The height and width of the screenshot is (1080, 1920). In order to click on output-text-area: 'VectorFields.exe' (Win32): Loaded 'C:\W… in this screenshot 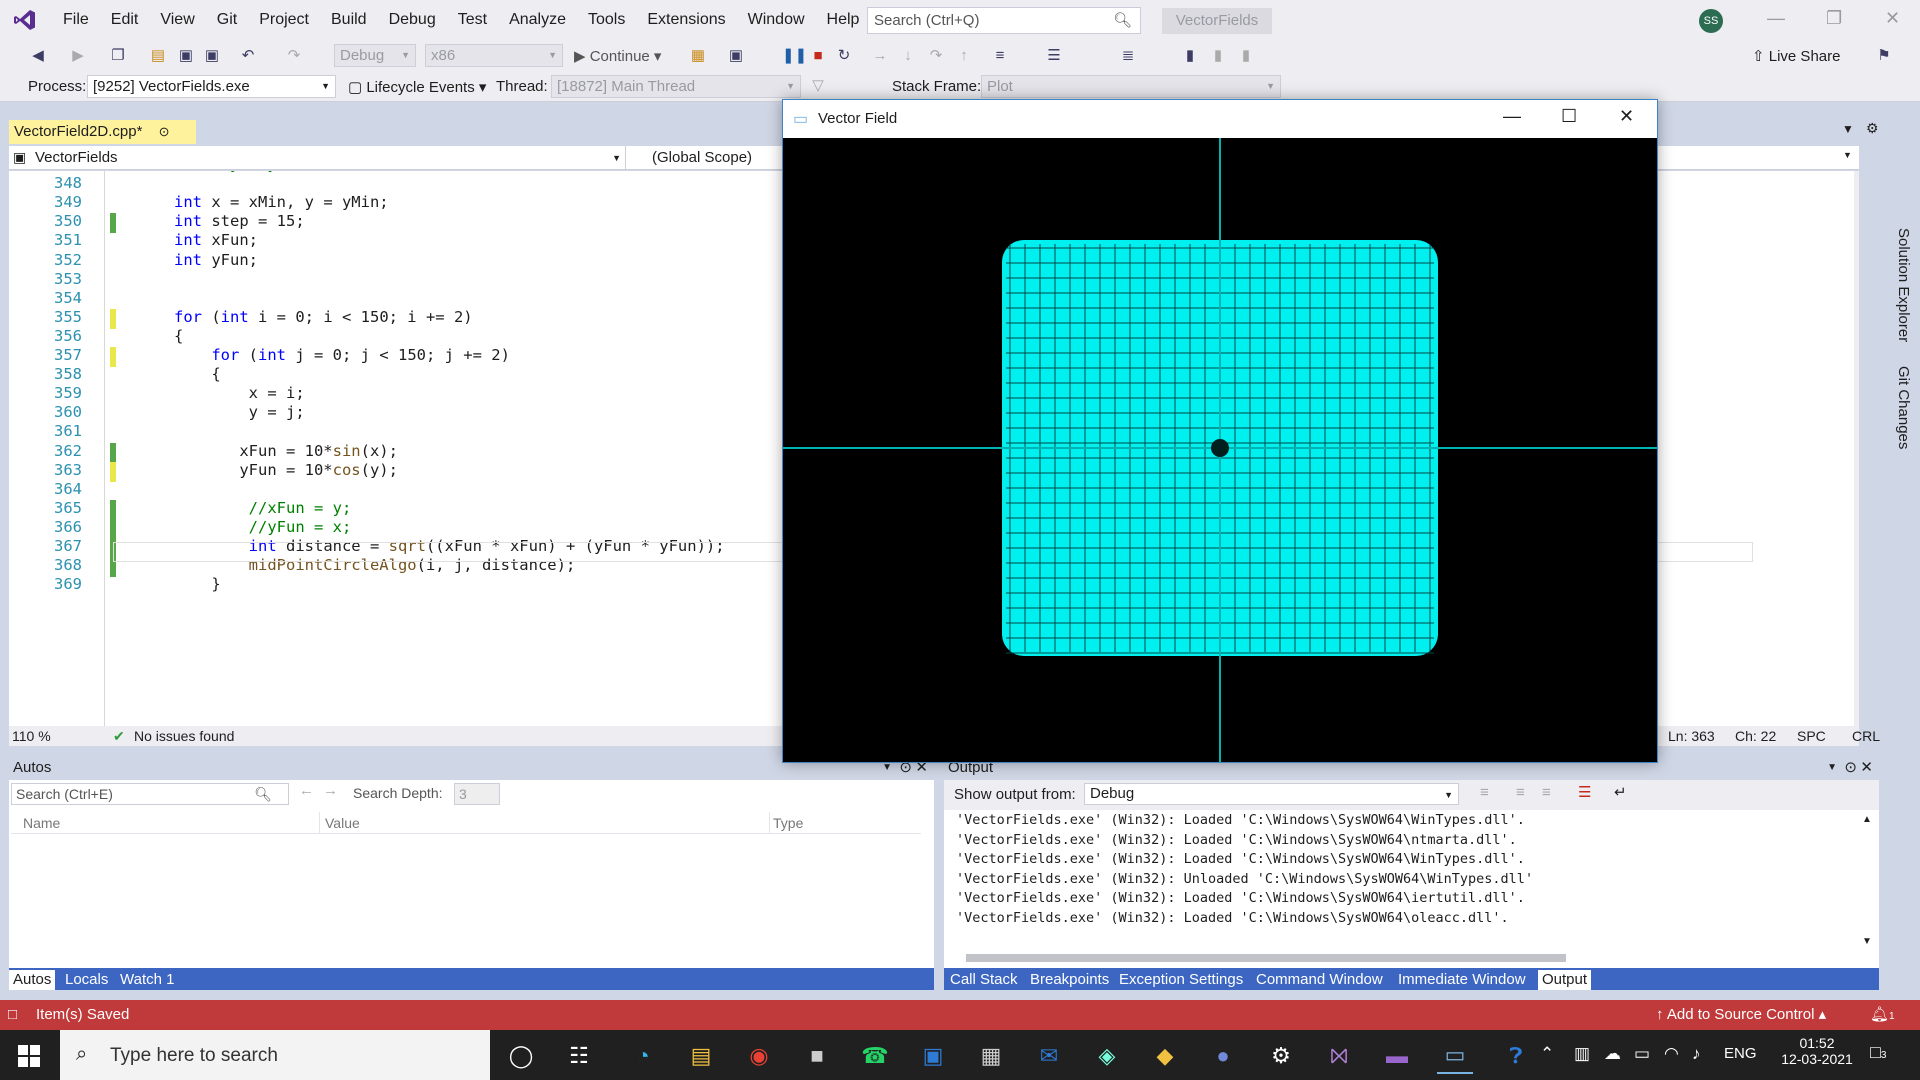, I will do `click(1411, 889)`.